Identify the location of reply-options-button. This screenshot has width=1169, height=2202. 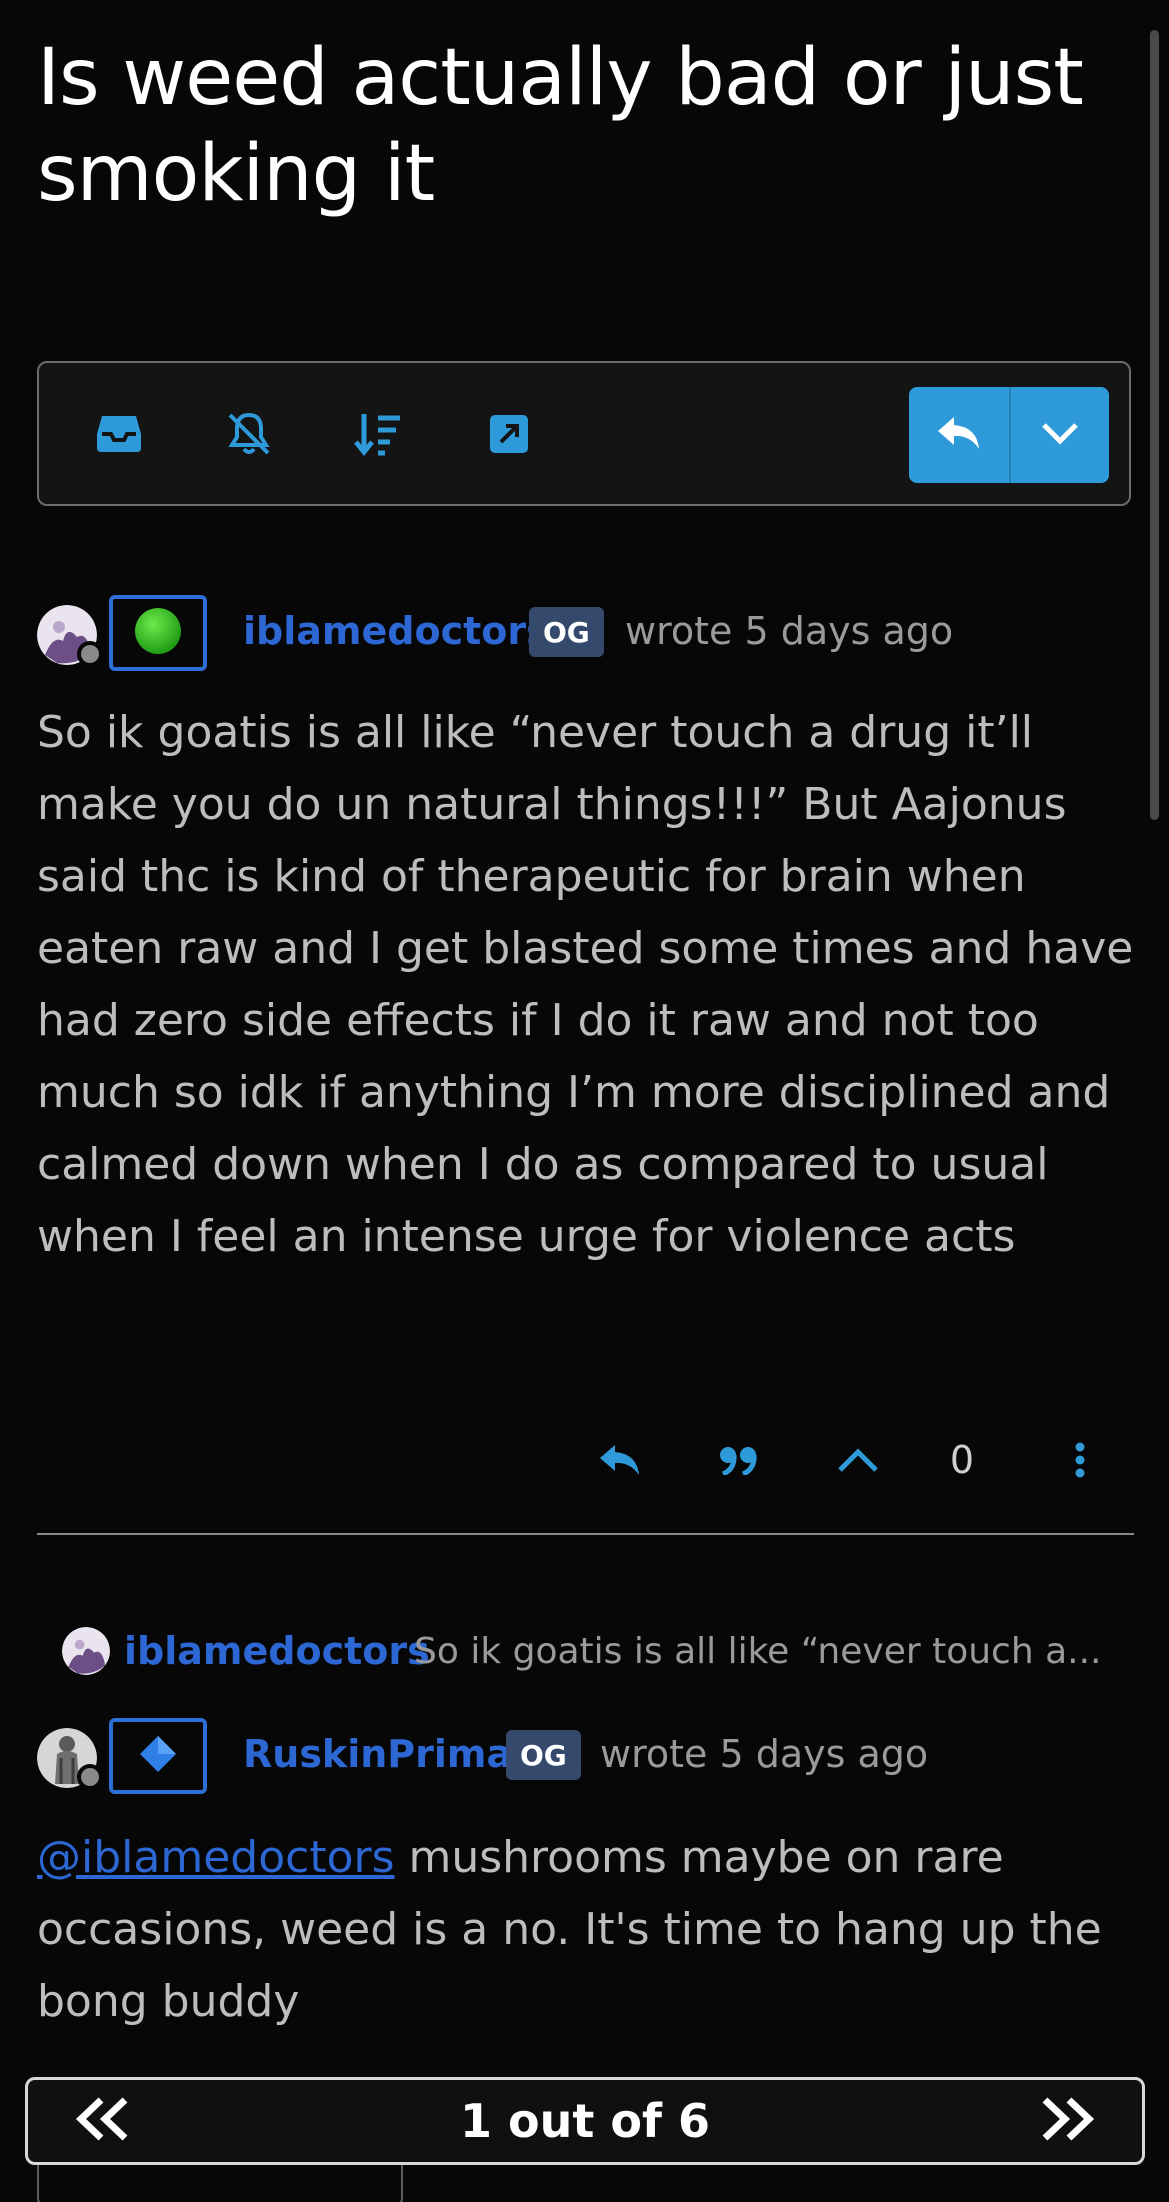
(1060, 435).